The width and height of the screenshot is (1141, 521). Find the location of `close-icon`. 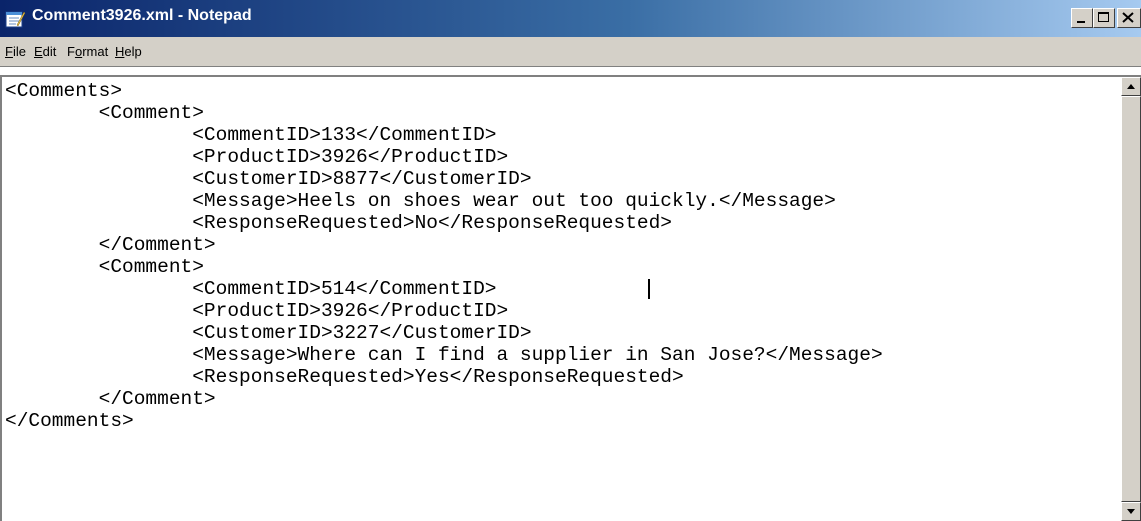

close-icon is located at coordinates (1128, 17).